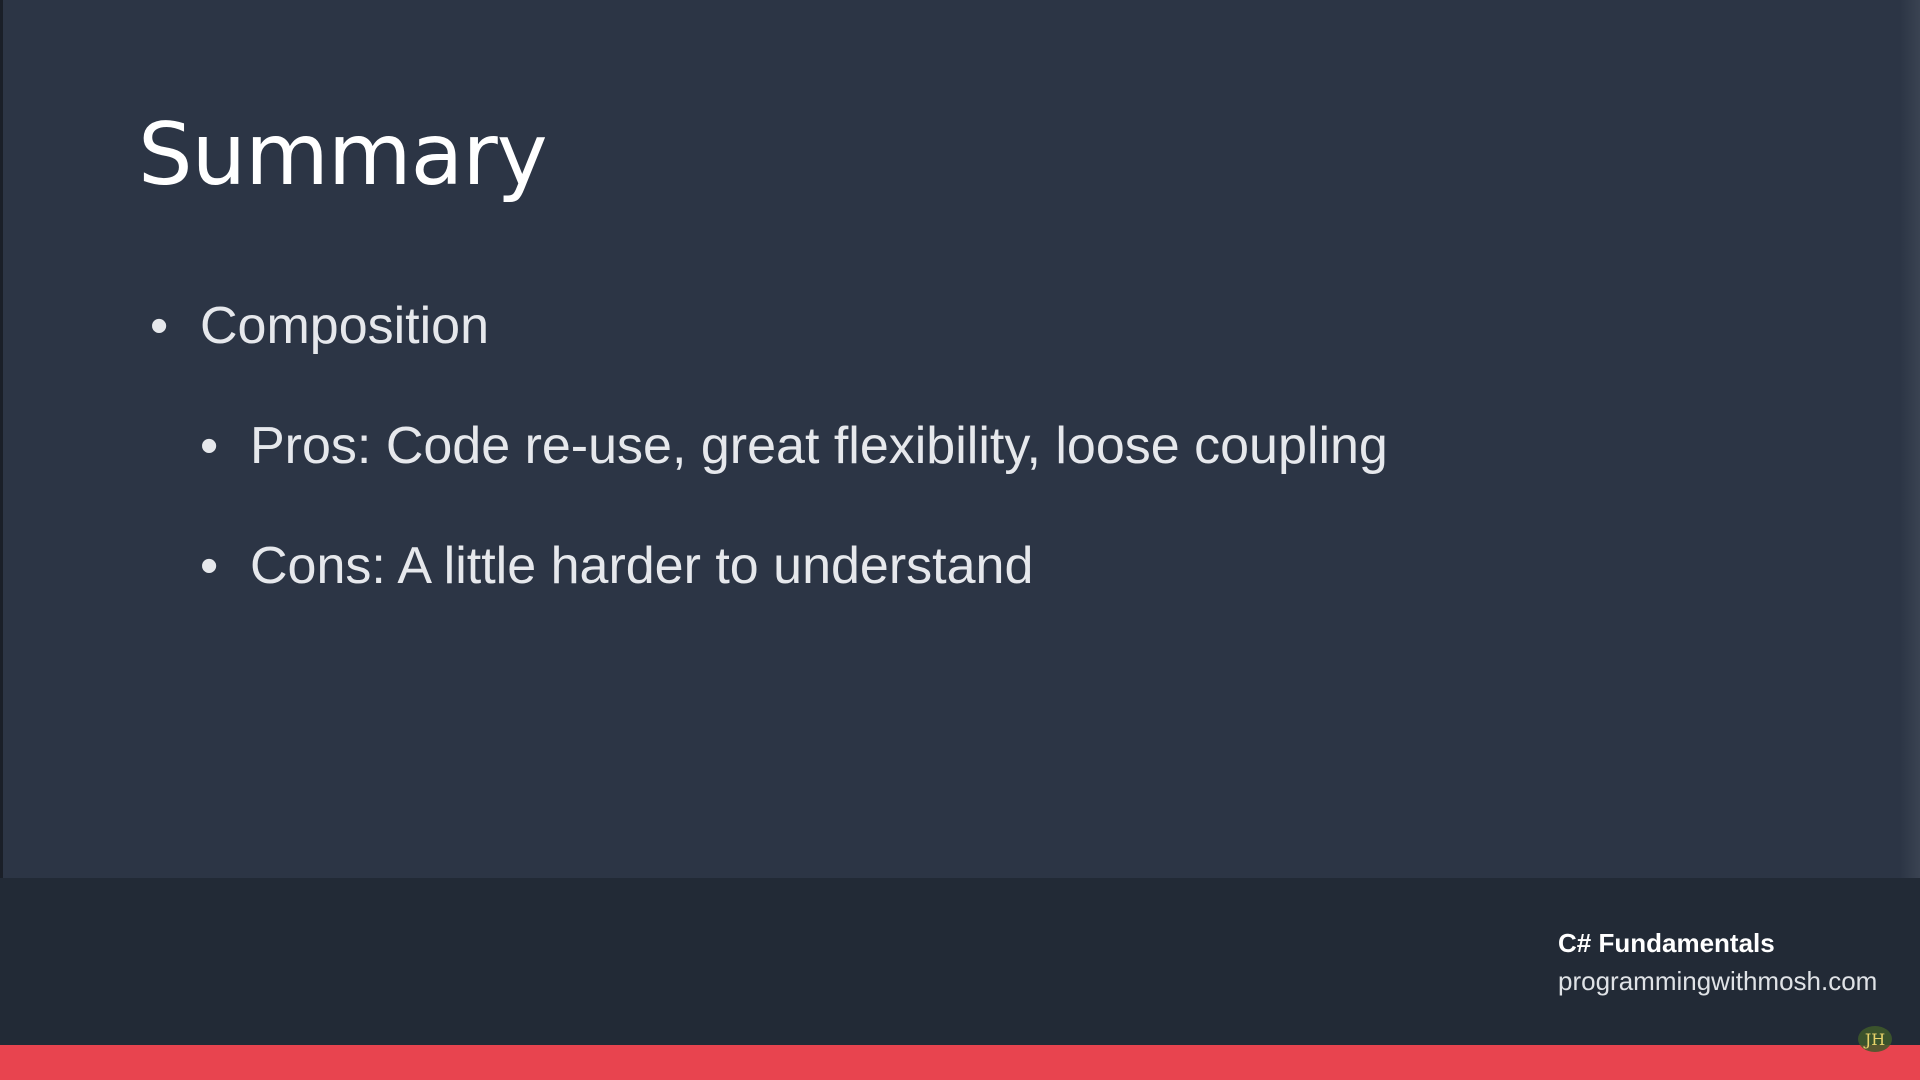 The height and width of the screenshot is (1080, 1920). What do you see at coordinates (1718, 981) in the screenshot?
I see `site-url: programmingwithmosh.com` at bounding box center [1718, 981].